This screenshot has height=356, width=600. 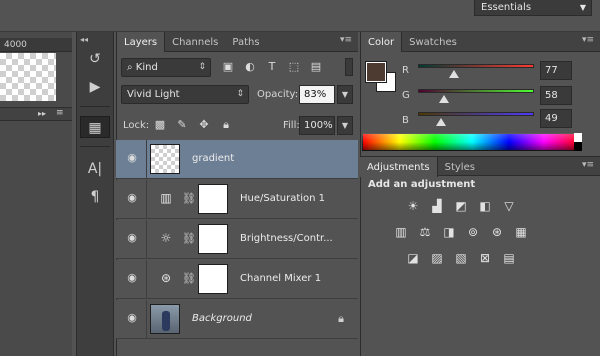 I want to click on paragraph-icon: ¶, so click(x=95, y=197).